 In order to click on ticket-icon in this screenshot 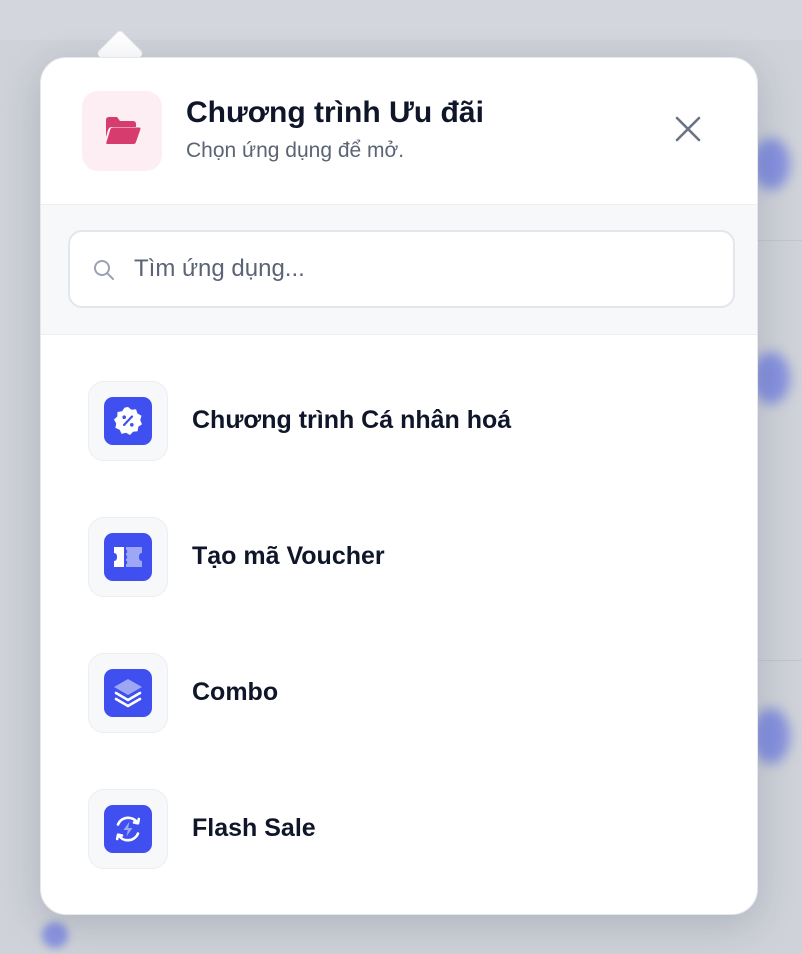, I will do `click(128, 557)`.